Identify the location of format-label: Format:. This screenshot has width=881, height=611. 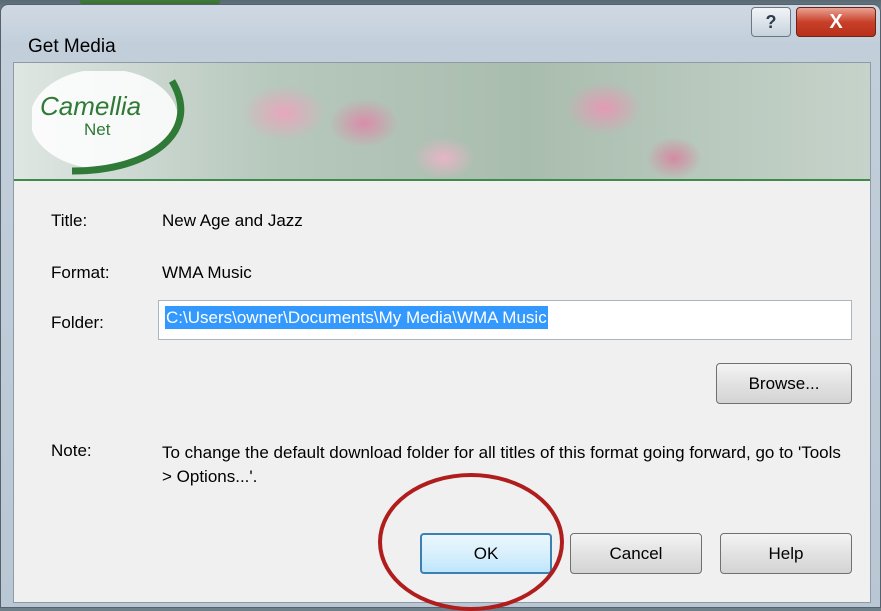
(80, 272).